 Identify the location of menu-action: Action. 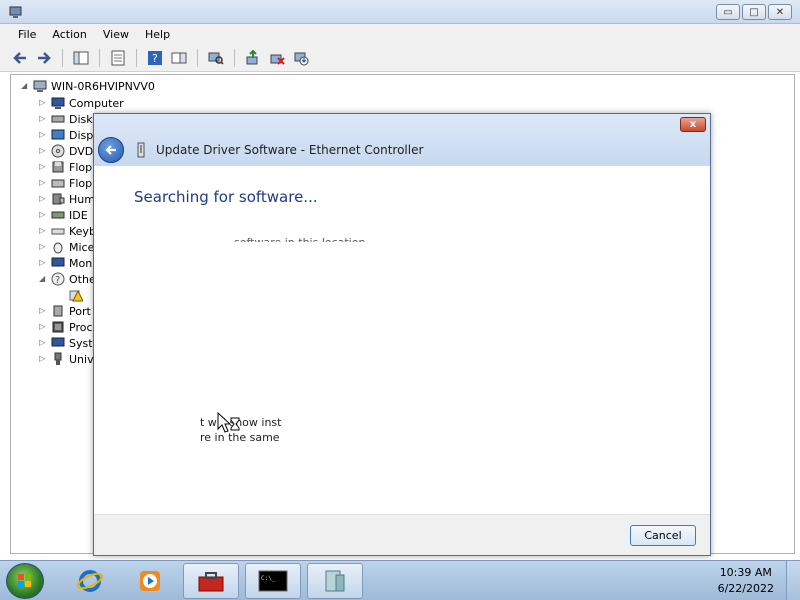
(69, 34).